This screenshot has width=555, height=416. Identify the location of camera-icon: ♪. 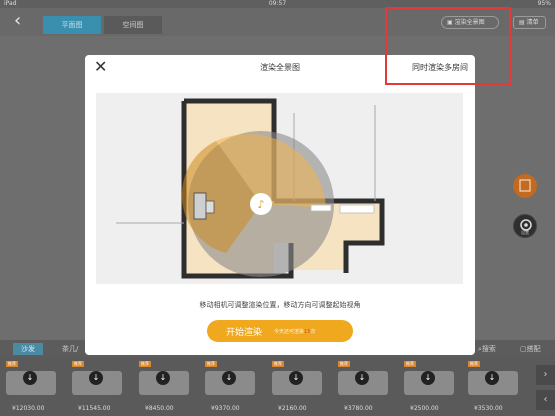
(260, 204).